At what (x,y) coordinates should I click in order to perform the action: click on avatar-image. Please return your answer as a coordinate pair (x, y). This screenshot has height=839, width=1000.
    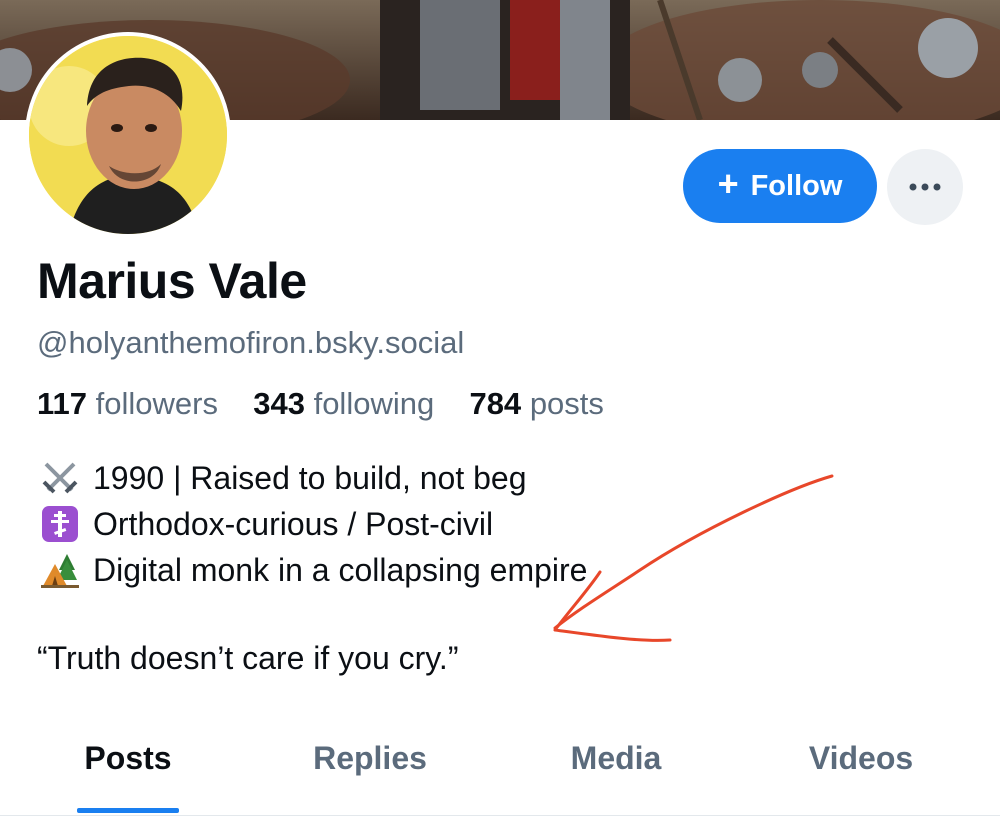
    Looking at the image, I should click on (128, 135).